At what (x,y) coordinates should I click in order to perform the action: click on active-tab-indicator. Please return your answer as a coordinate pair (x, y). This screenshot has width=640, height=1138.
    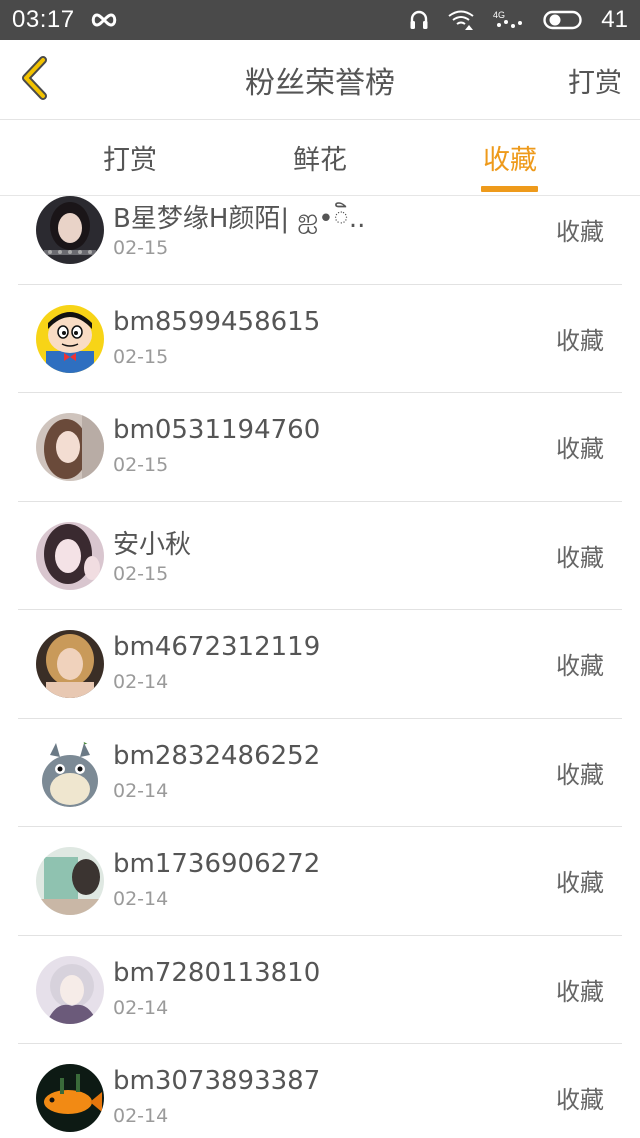
    Looking at the image, I should click on (509, 189).